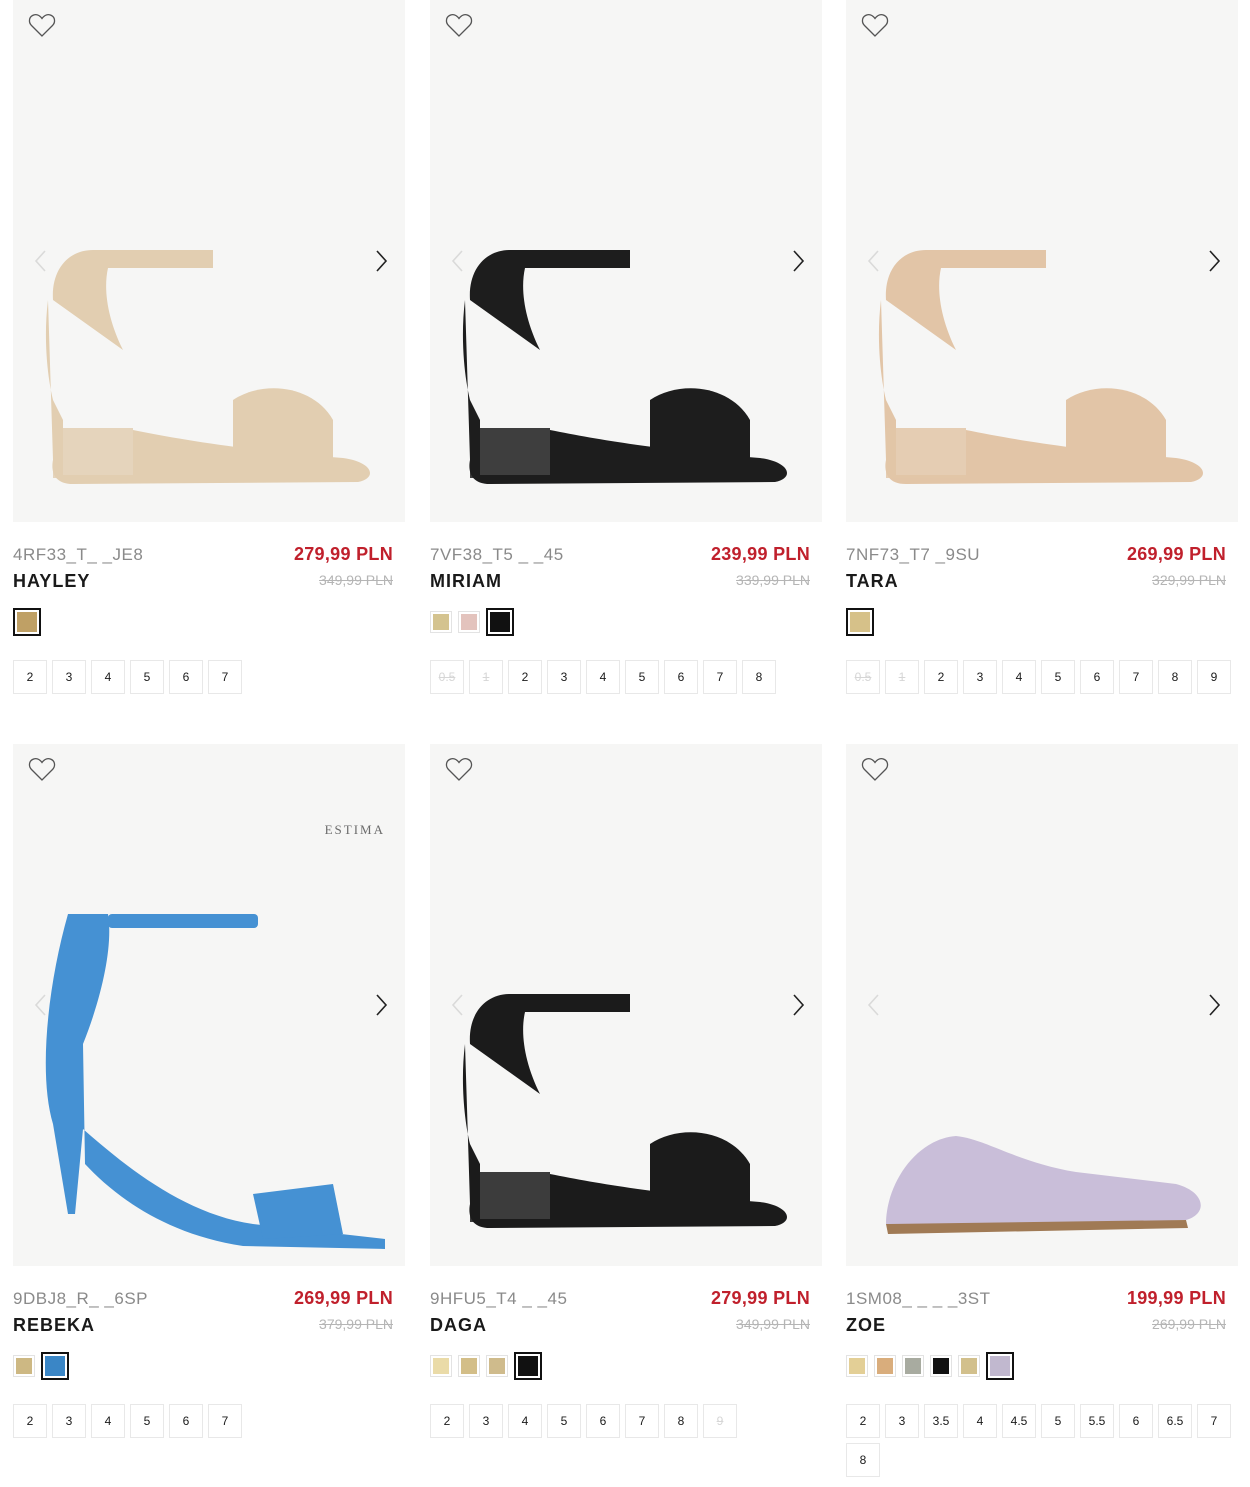 The height and width of the screenshot is (1487, 1250). I want to click on product-name: HAYLEY, so click(51, 581).